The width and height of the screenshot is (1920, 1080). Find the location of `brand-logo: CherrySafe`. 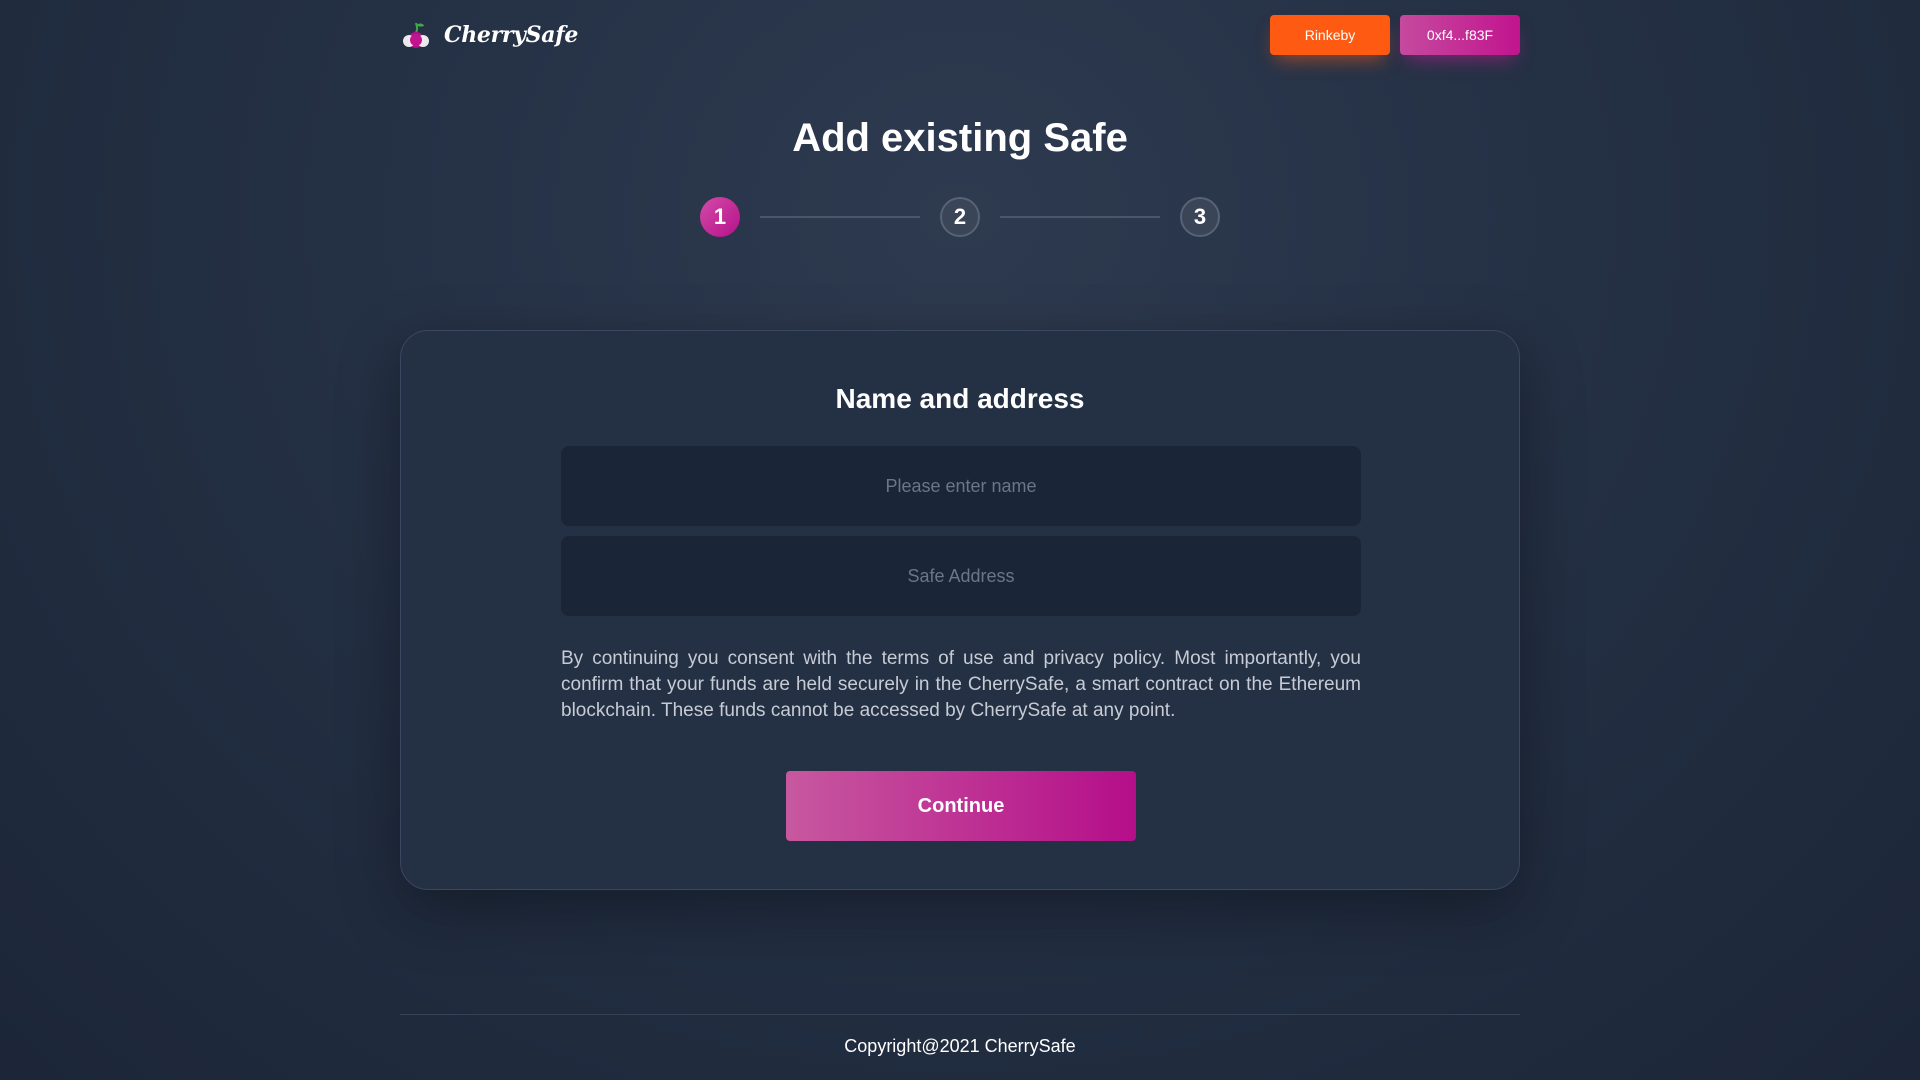

brand-logo: CherrySafe is located at coordinates (489, 35).